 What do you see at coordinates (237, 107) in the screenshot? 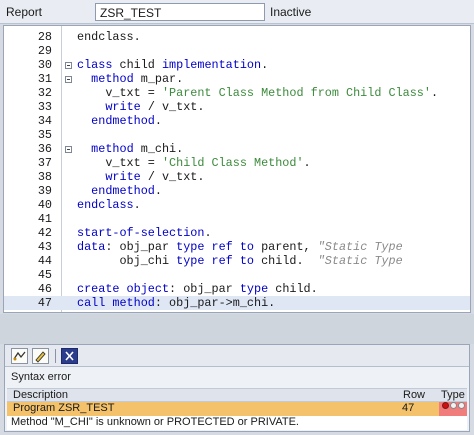
I see `code-line: 33 write / v_txt.` at bounding box center [237, 107].